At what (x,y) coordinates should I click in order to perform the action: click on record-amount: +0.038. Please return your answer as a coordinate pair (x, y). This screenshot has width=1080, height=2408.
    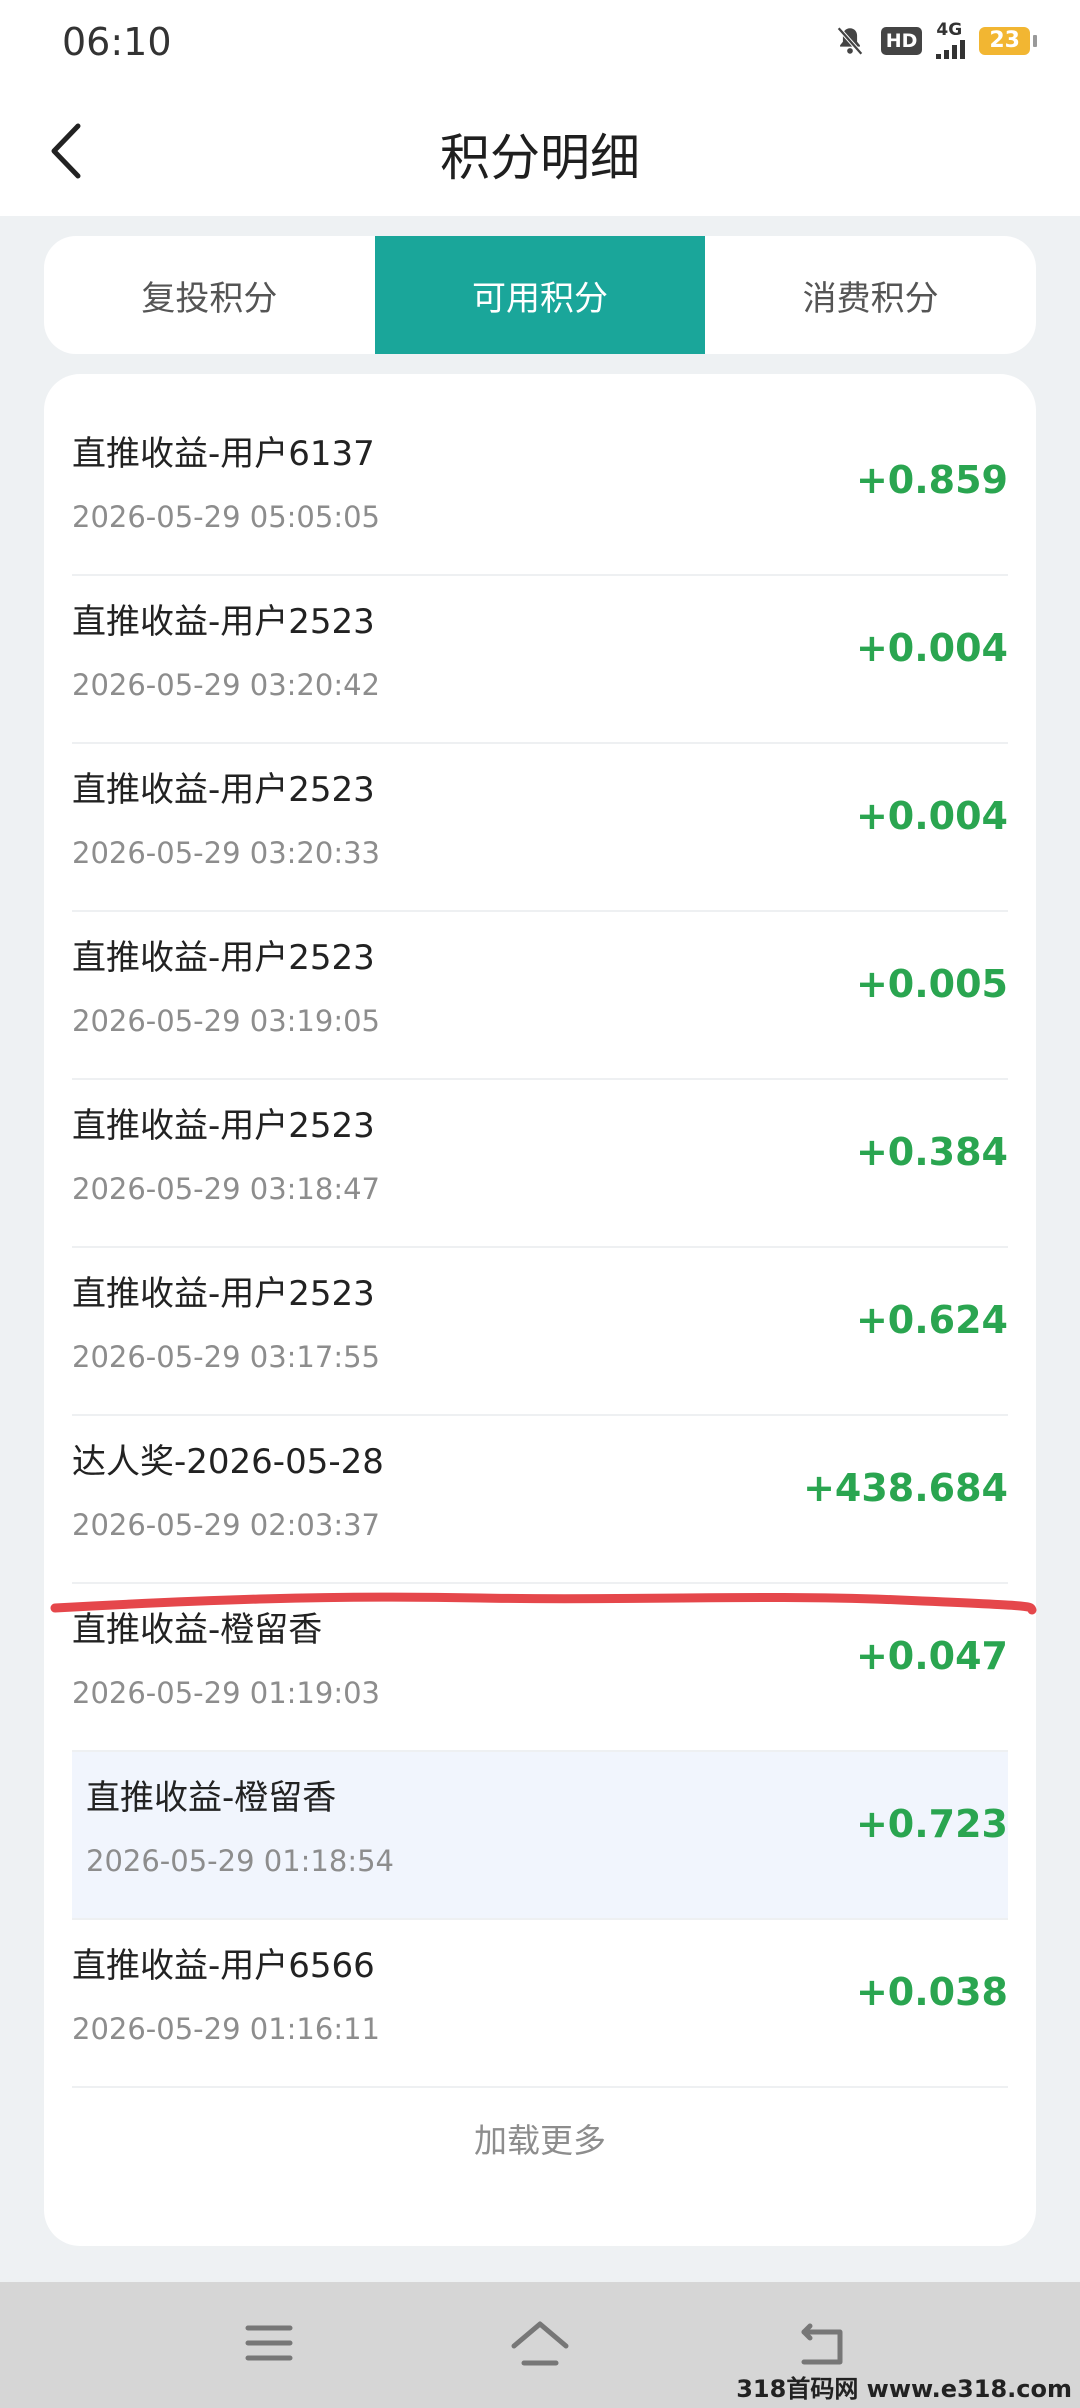
    Looking at the image, I should click on (931, 1992).